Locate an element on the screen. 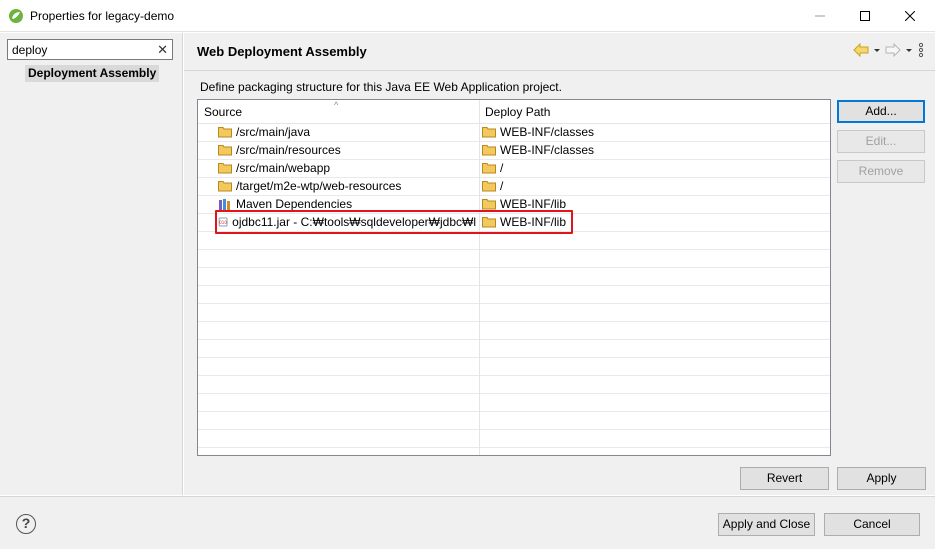  minimize-button is located at coordinates (820, 16).